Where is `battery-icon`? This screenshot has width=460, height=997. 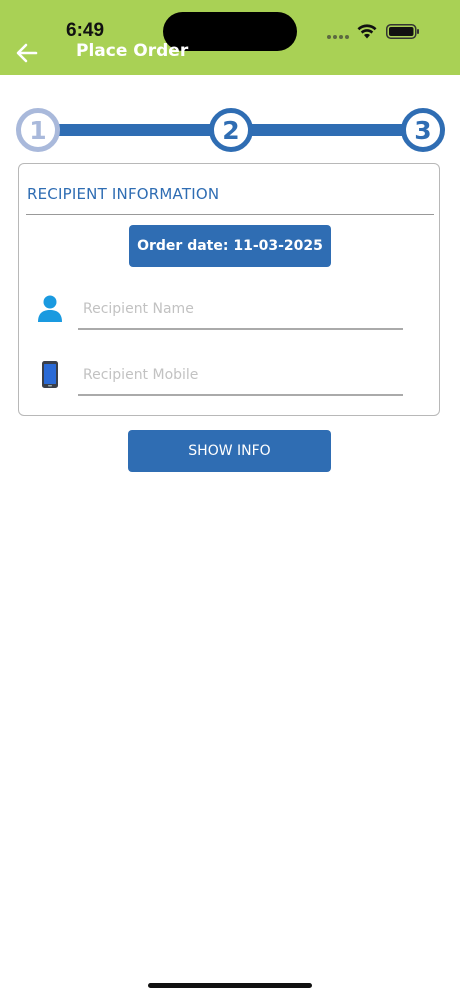
battery-icon is located at coordinates (402, 31).